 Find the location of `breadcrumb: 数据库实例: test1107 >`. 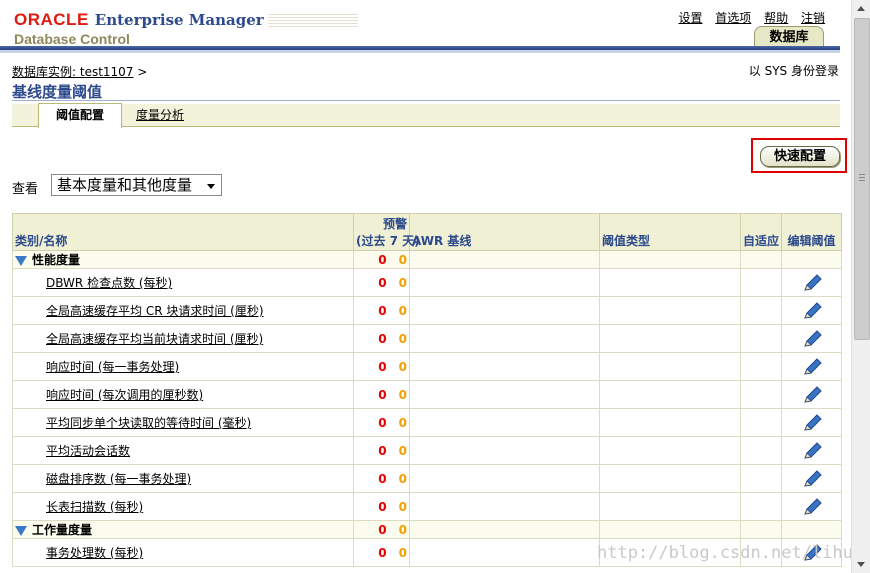

breadcrumb: 数据库实例: test1107 > is located at coordinates (79, 71).